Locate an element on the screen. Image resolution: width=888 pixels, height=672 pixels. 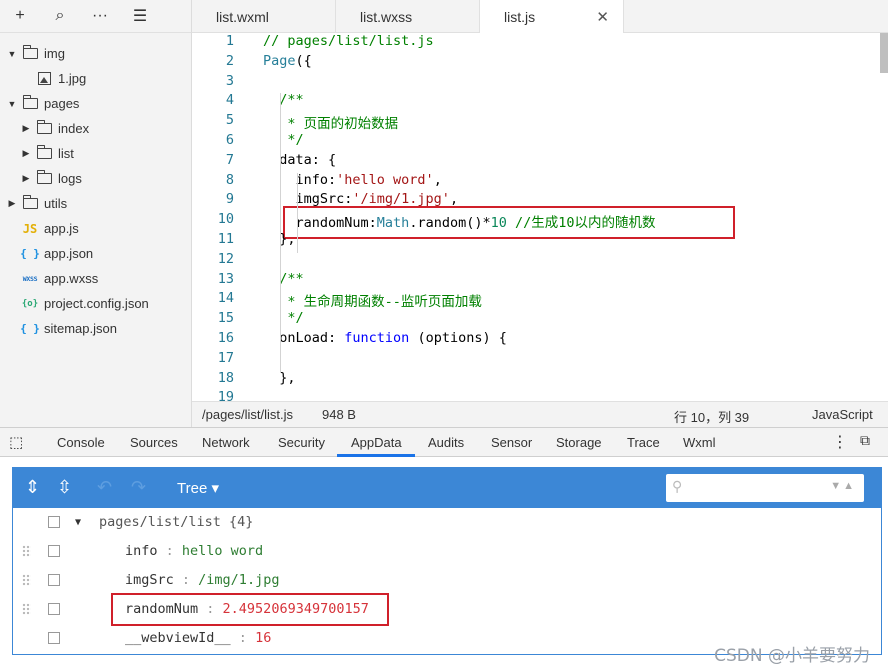
file-tree-label: pages is located at coordinates (62, 103).